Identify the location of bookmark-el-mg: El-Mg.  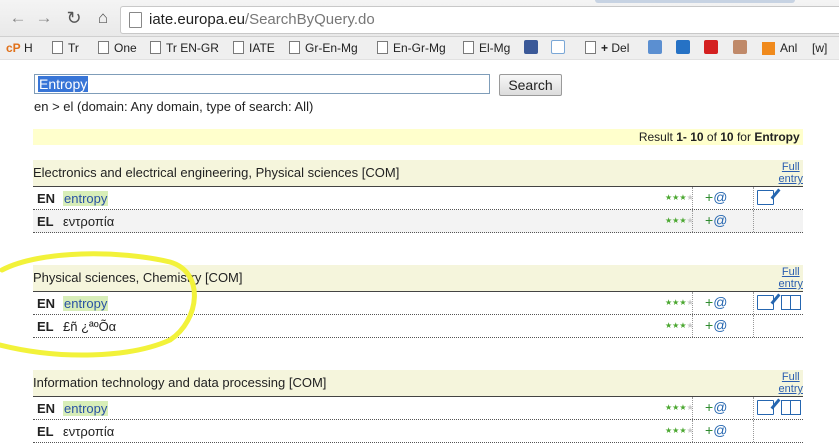
(486, 48).